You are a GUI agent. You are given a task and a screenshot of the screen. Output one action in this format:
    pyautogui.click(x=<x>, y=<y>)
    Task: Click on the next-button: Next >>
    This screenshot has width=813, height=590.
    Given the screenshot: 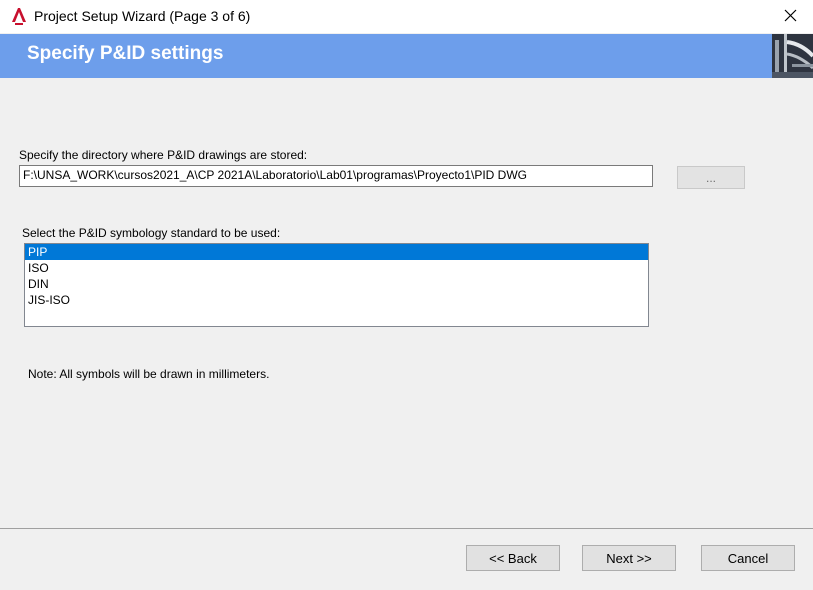 What is the action you would take?
    pyautogui.click(x=629, y=558)
    